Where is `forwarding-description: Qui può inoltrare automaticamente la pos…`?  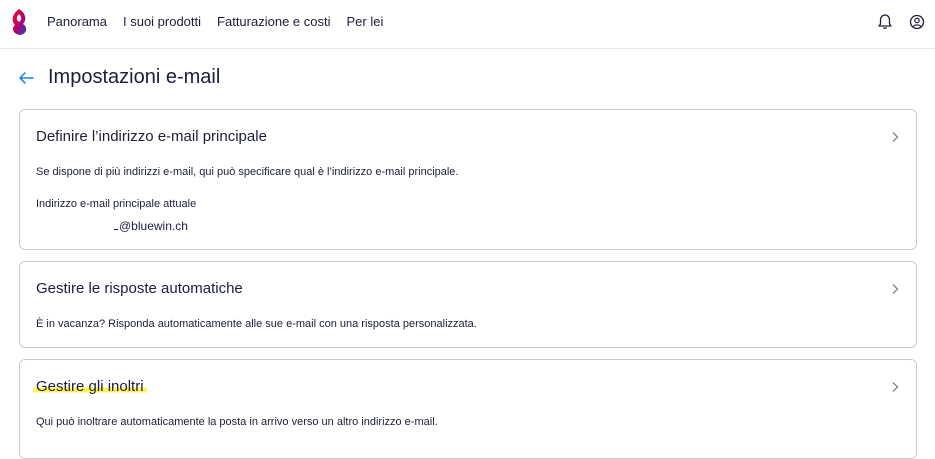 forwarding-description: Qui può inoltrare automaticamente la pos… is located at coordinates (237, 422).